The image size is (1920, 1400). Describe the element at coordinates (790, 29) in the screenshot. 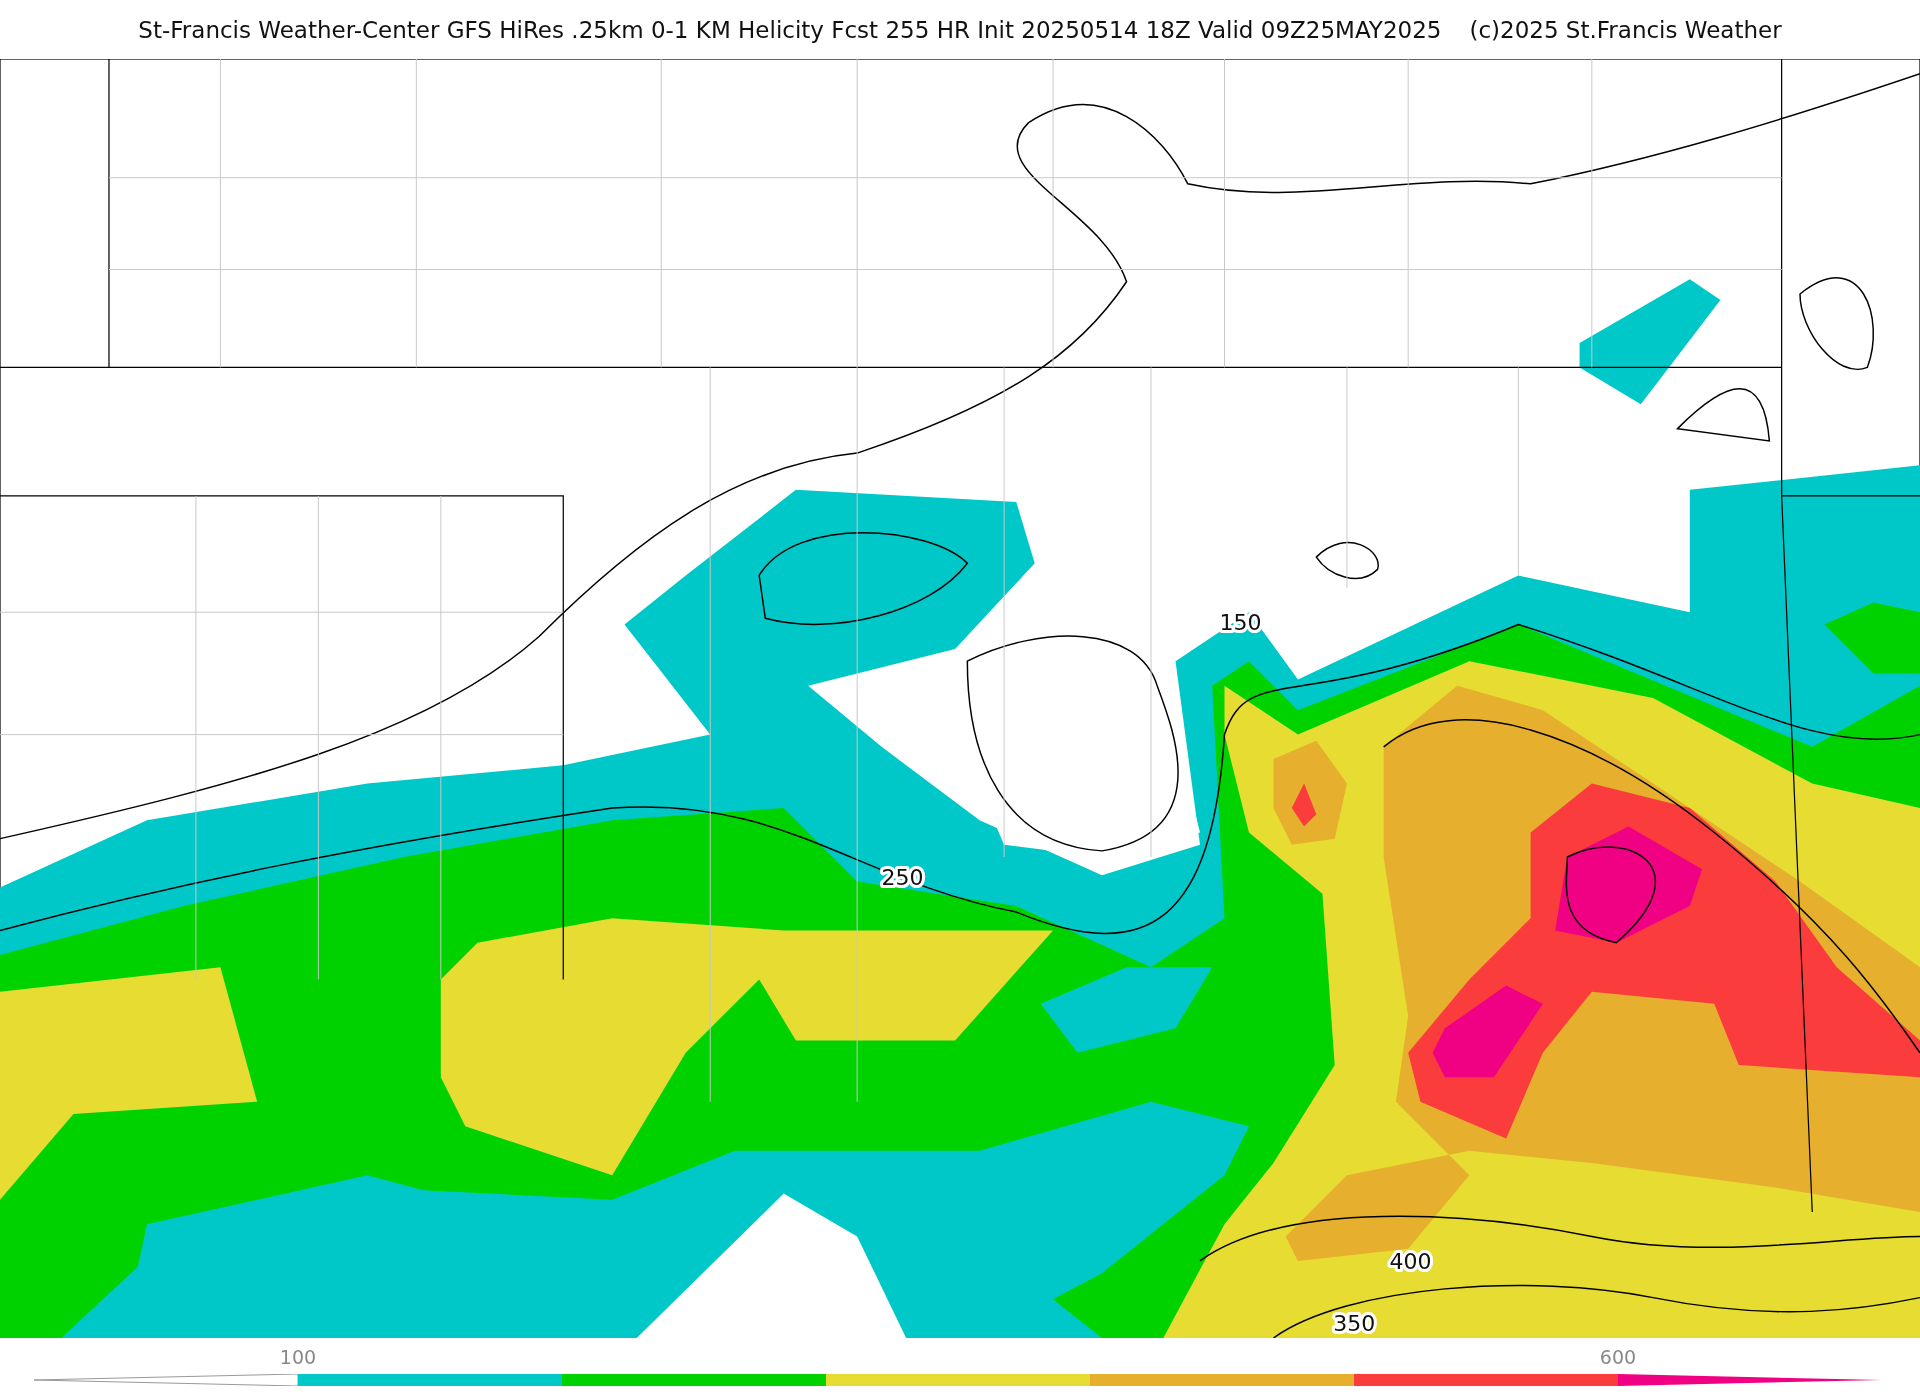

I see `map-title: St-Francis Weather-Center GFS HiRes .25km 0-1 KM Helicity Fcst 255 HR Init 20250514 18Z Valid 09Z25MAY2025` at that location.